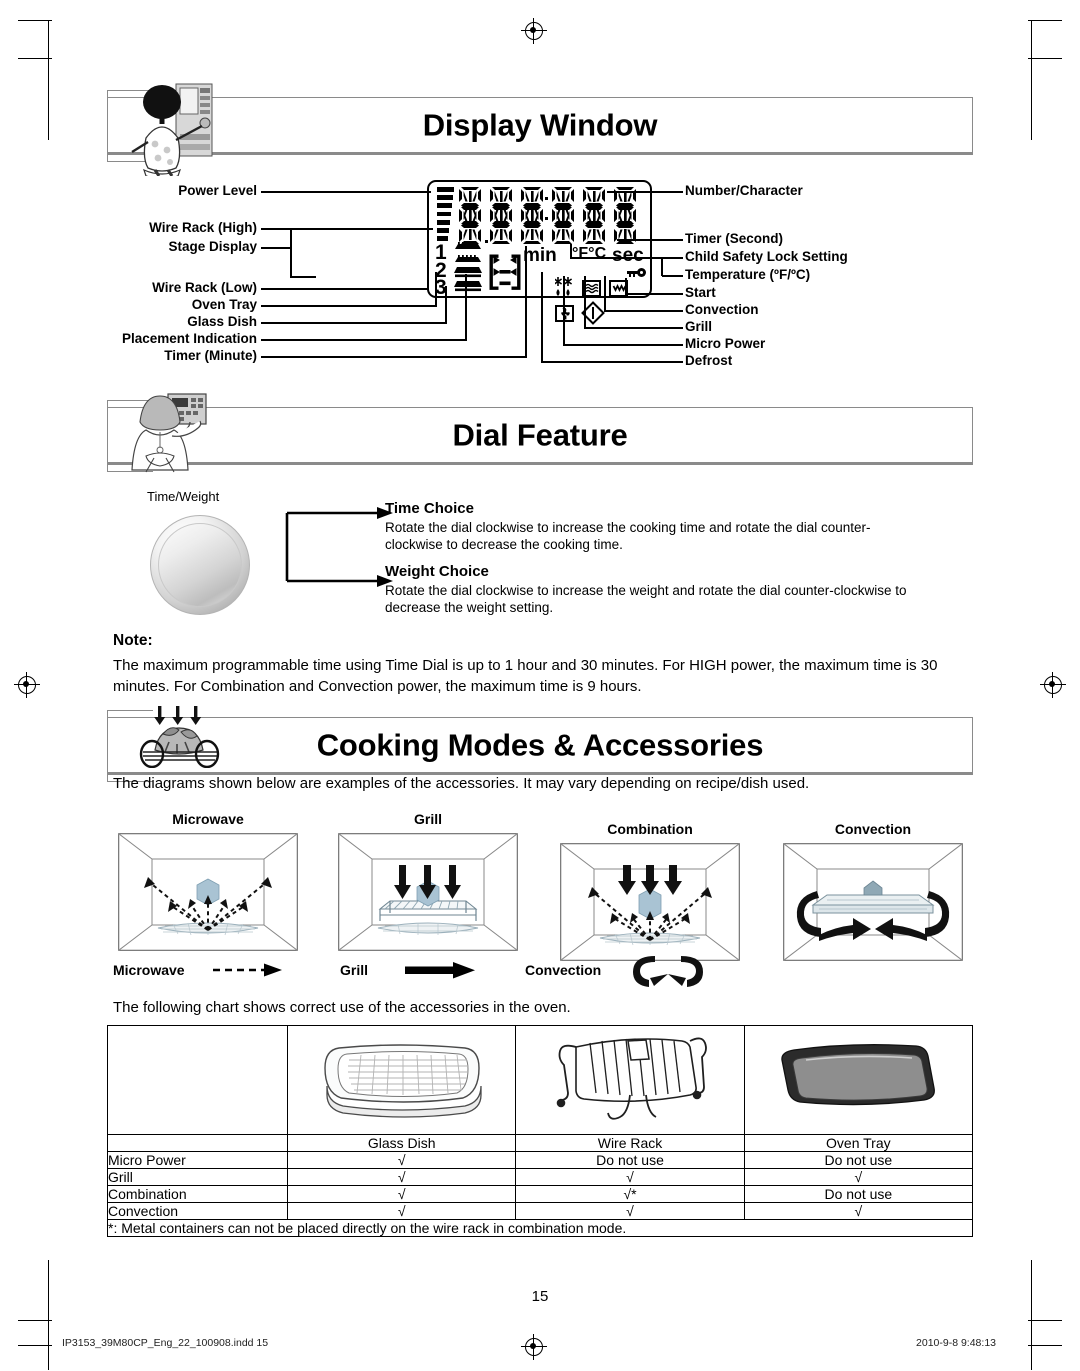  I want to click on crop-mark-tl-h, so click(35, 21).